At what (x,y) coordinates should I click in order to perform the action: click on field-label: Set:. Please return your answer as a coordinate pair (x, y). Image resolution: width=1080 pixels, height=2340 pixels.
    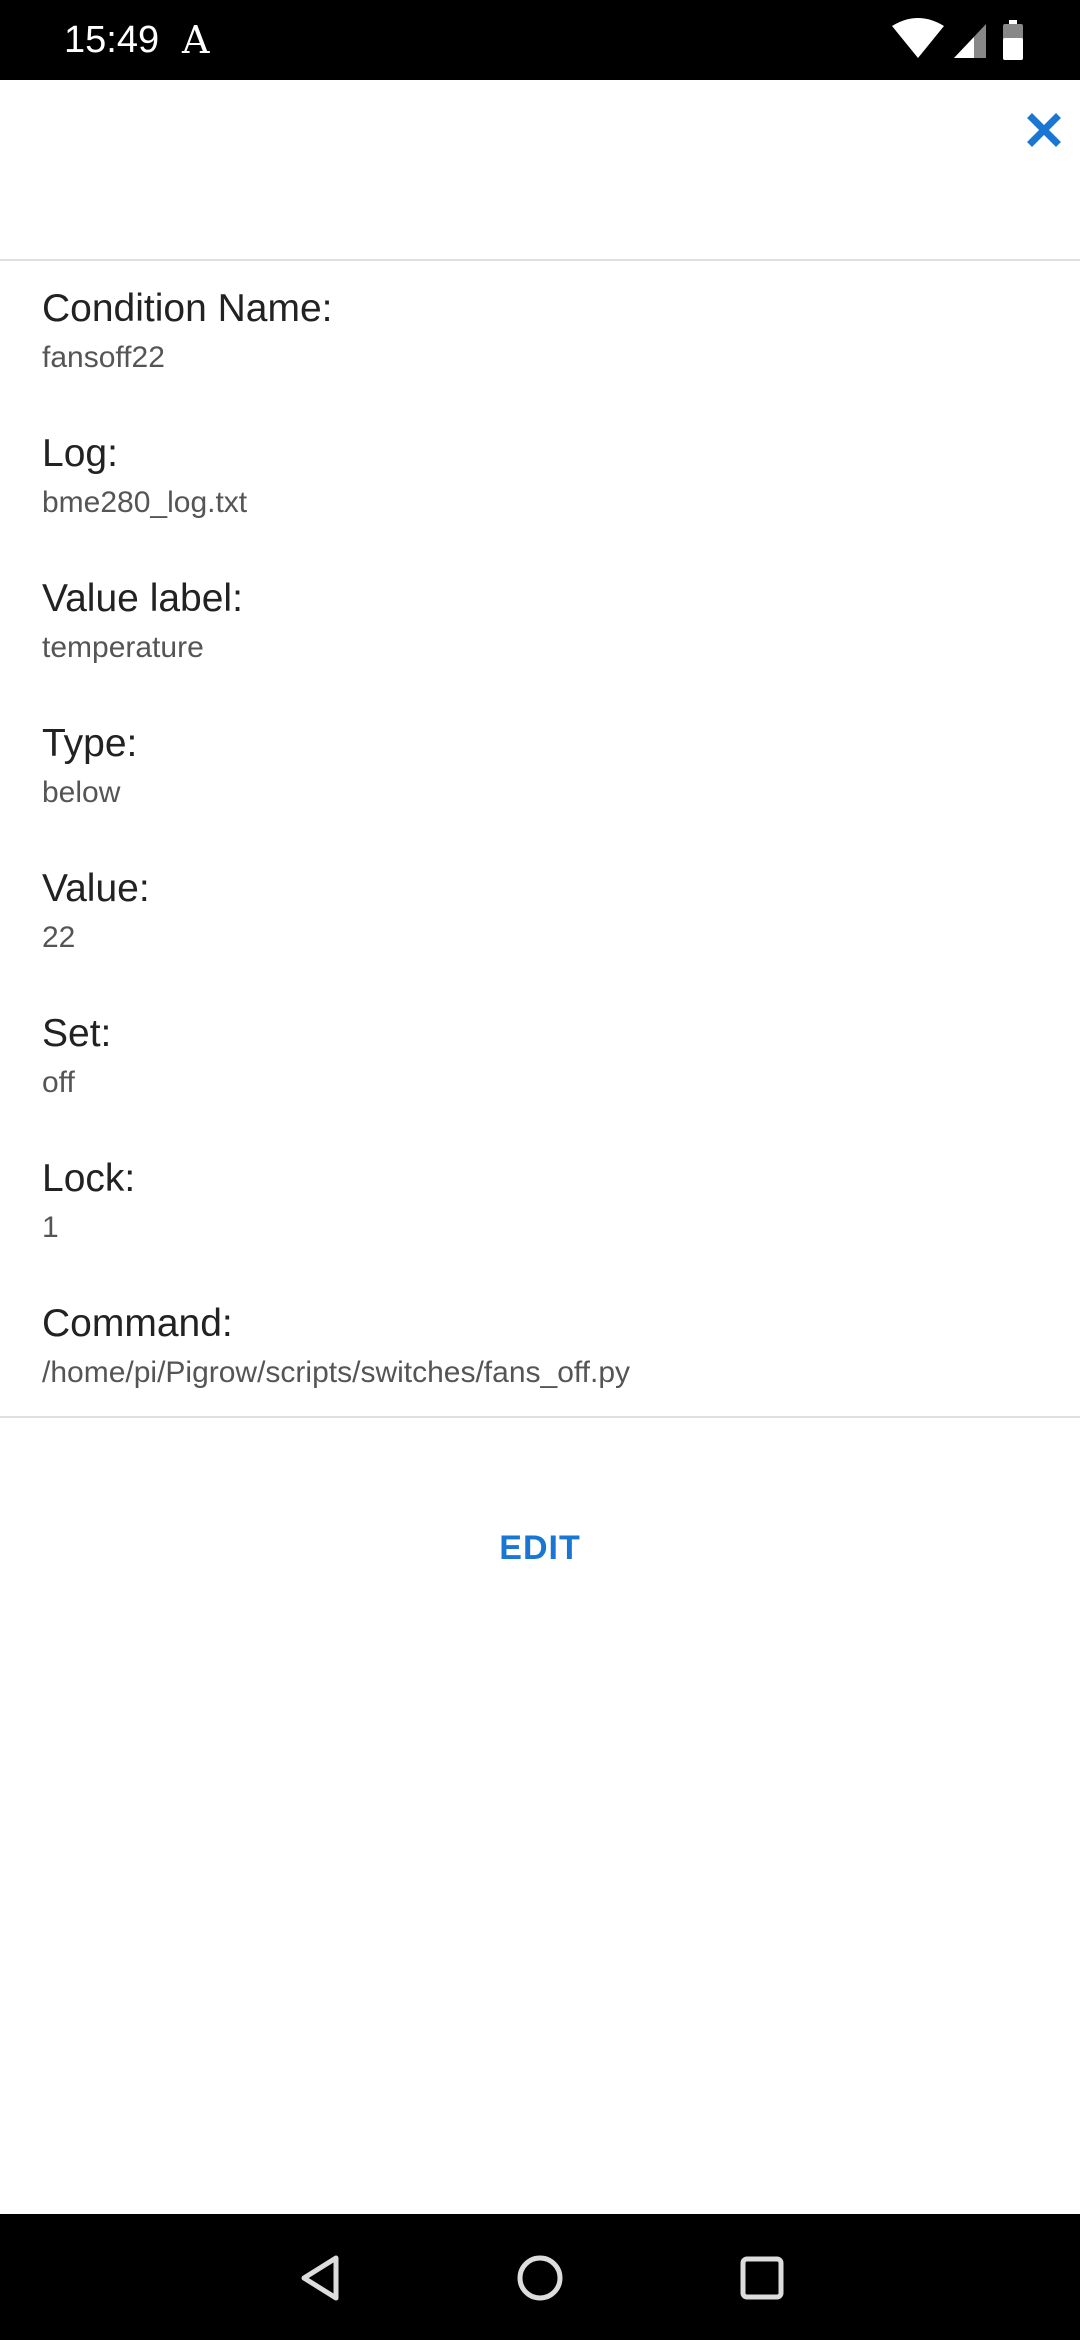
    Looking at the image, I should click on (77, 1033).